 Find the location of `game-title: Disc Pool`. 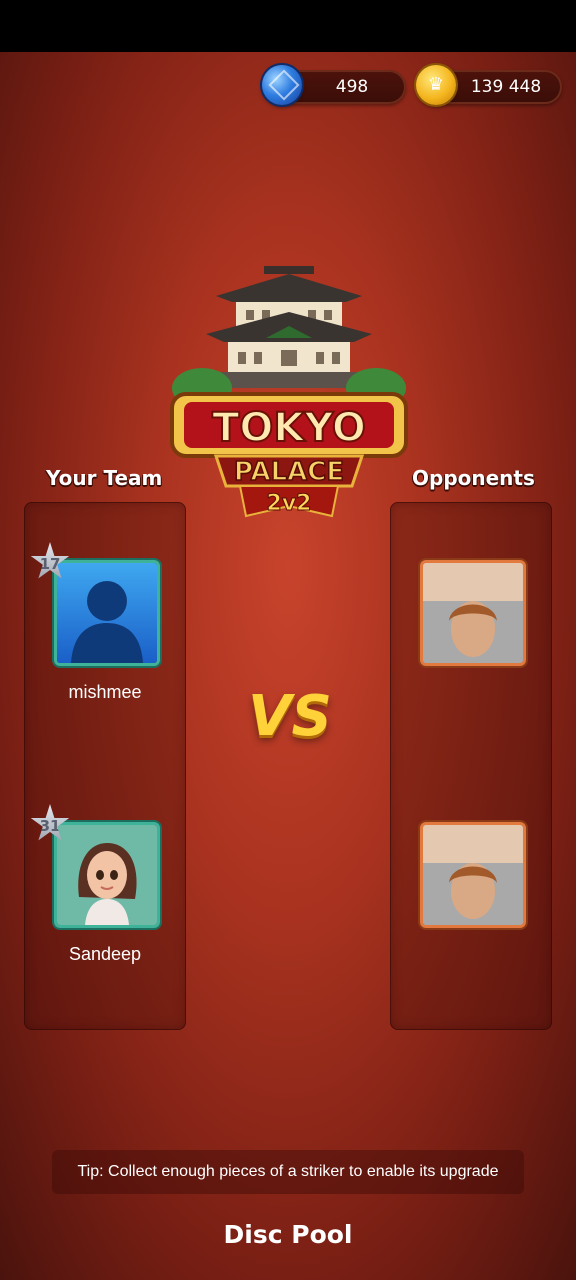

game-title: Disc Pool is located at coordinates (288, 1234).